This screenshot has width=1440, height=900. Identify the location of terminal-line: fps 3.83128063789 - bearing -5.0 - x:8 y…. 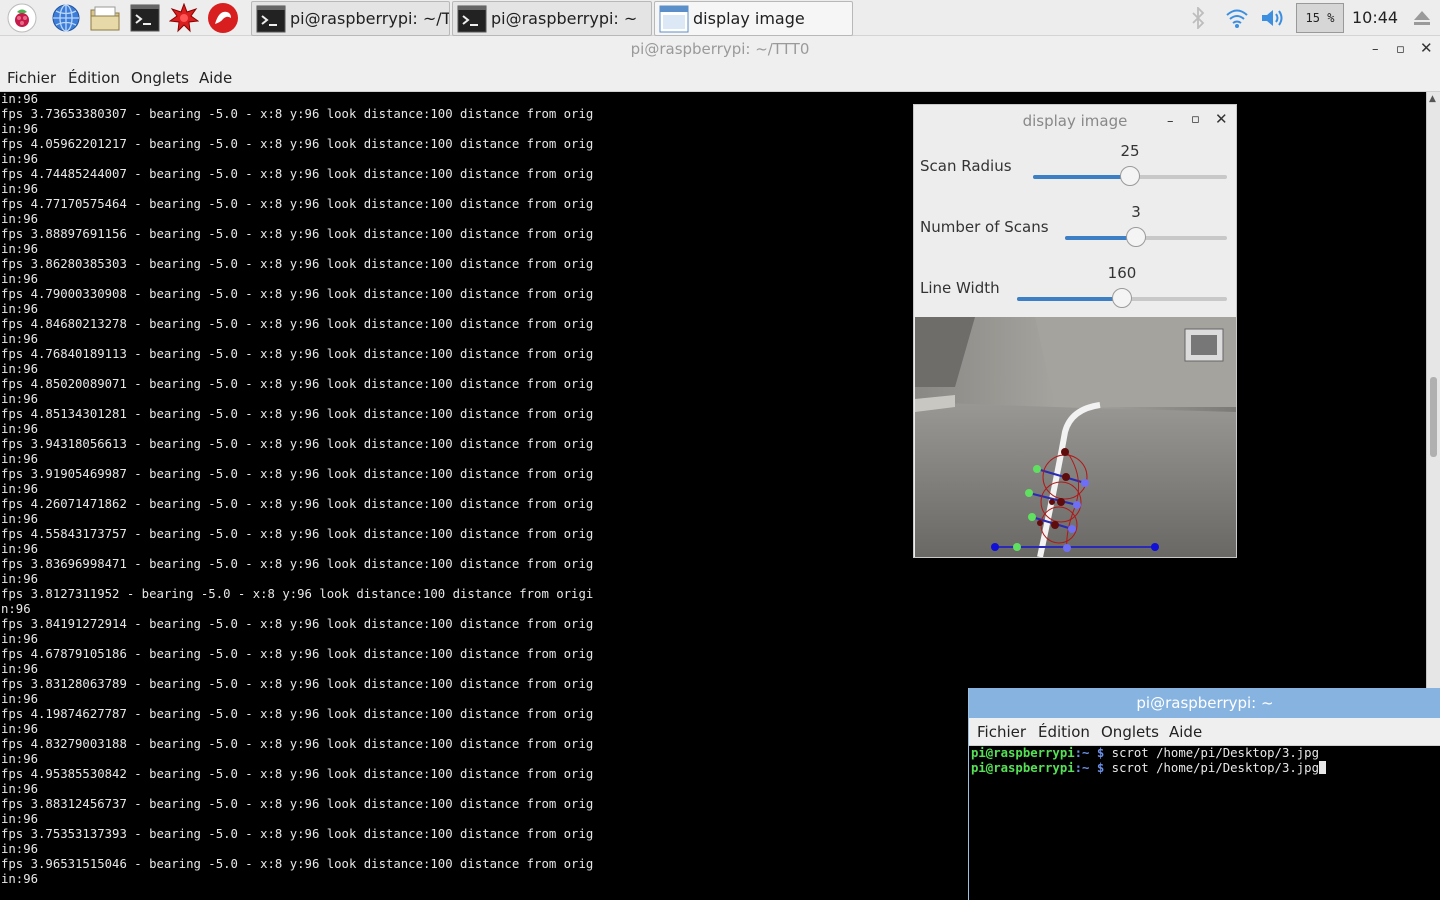
(297, 684).